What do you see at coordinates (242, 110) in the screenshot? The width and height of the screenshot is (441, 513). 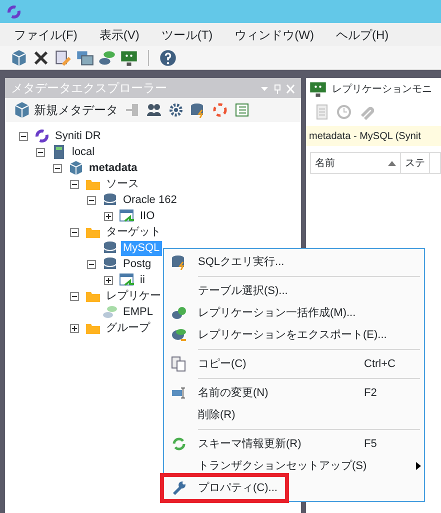 I see `numbered-list-icon` at bounding box center [242, 110].